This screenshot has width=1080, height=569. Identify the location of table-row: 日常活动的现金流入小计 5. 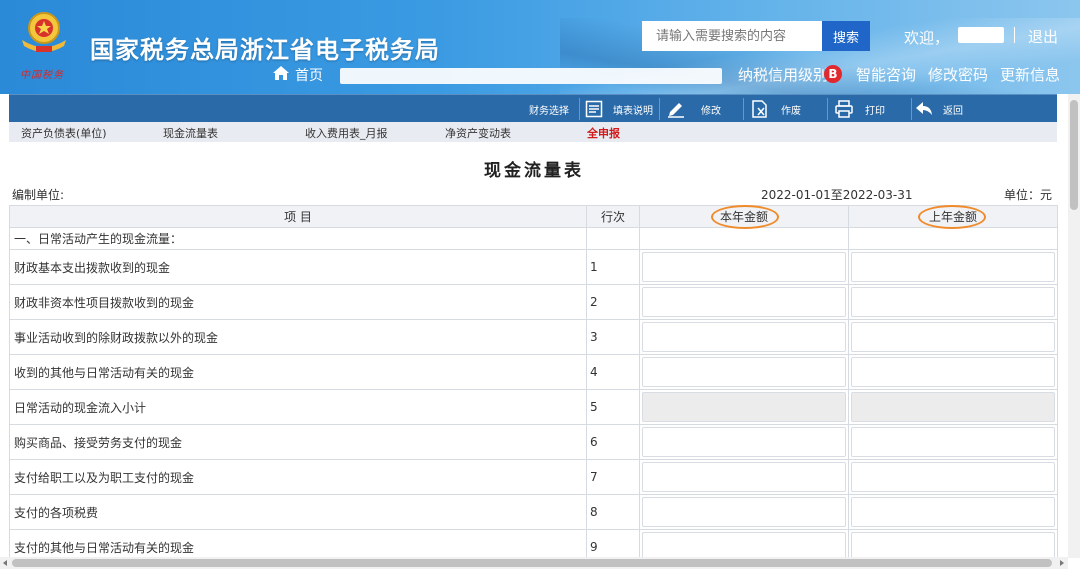
(533, 407).